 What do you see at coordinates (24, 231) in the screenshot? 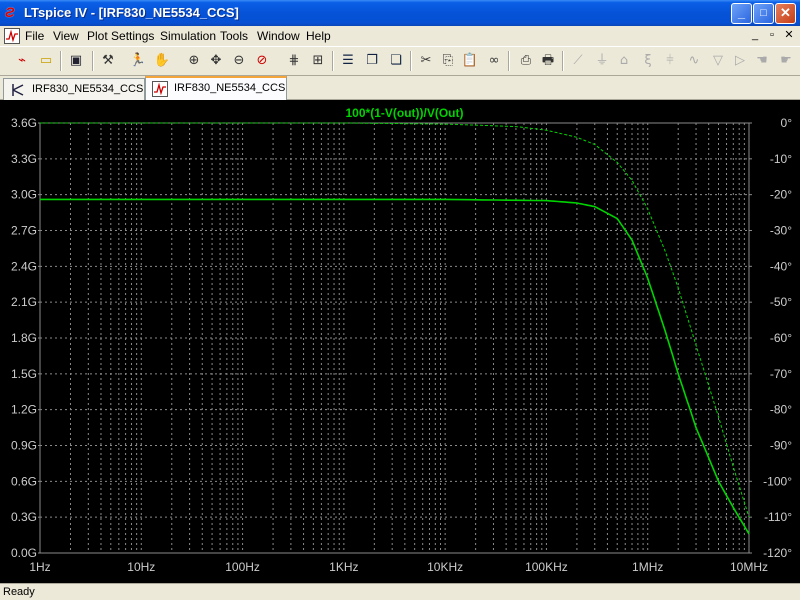
I see `y-left-tick-label: 2.7G` at bounding box center [24, 231].